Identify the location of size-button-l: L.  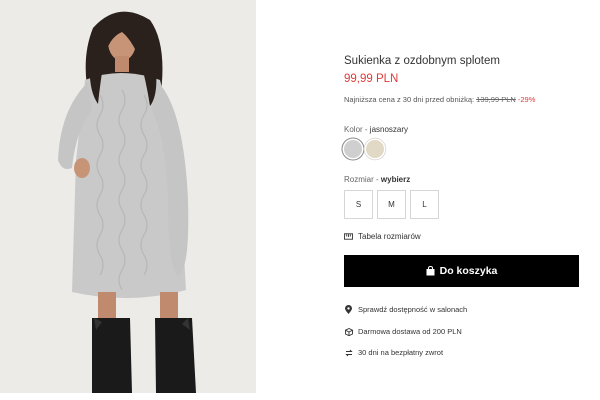
(424, 204).